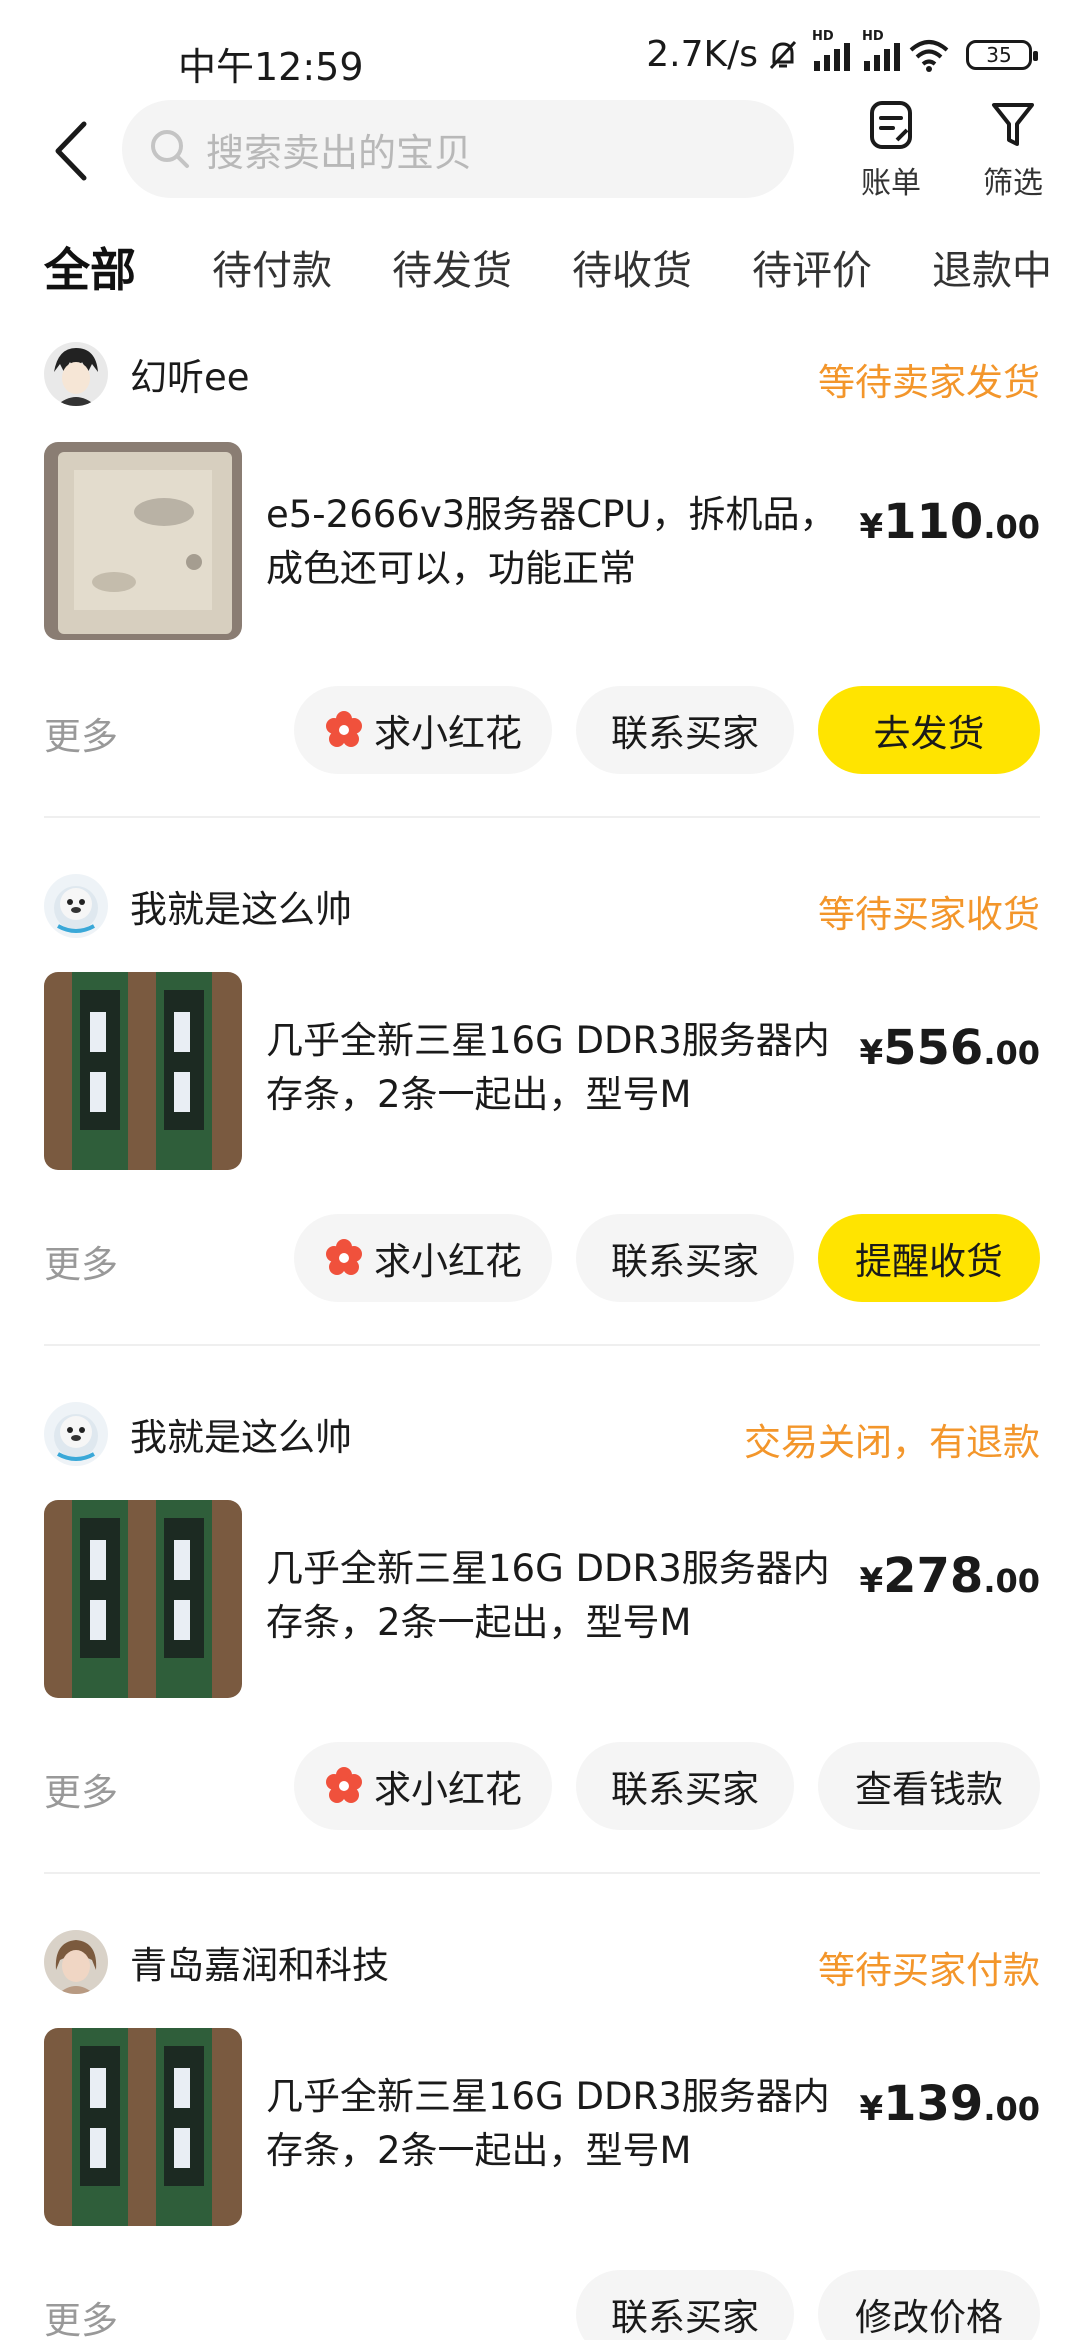 The height and width of the screenshot is (2340, 1080). I want to click on status-time: 中午12:59, so click(271, 67).